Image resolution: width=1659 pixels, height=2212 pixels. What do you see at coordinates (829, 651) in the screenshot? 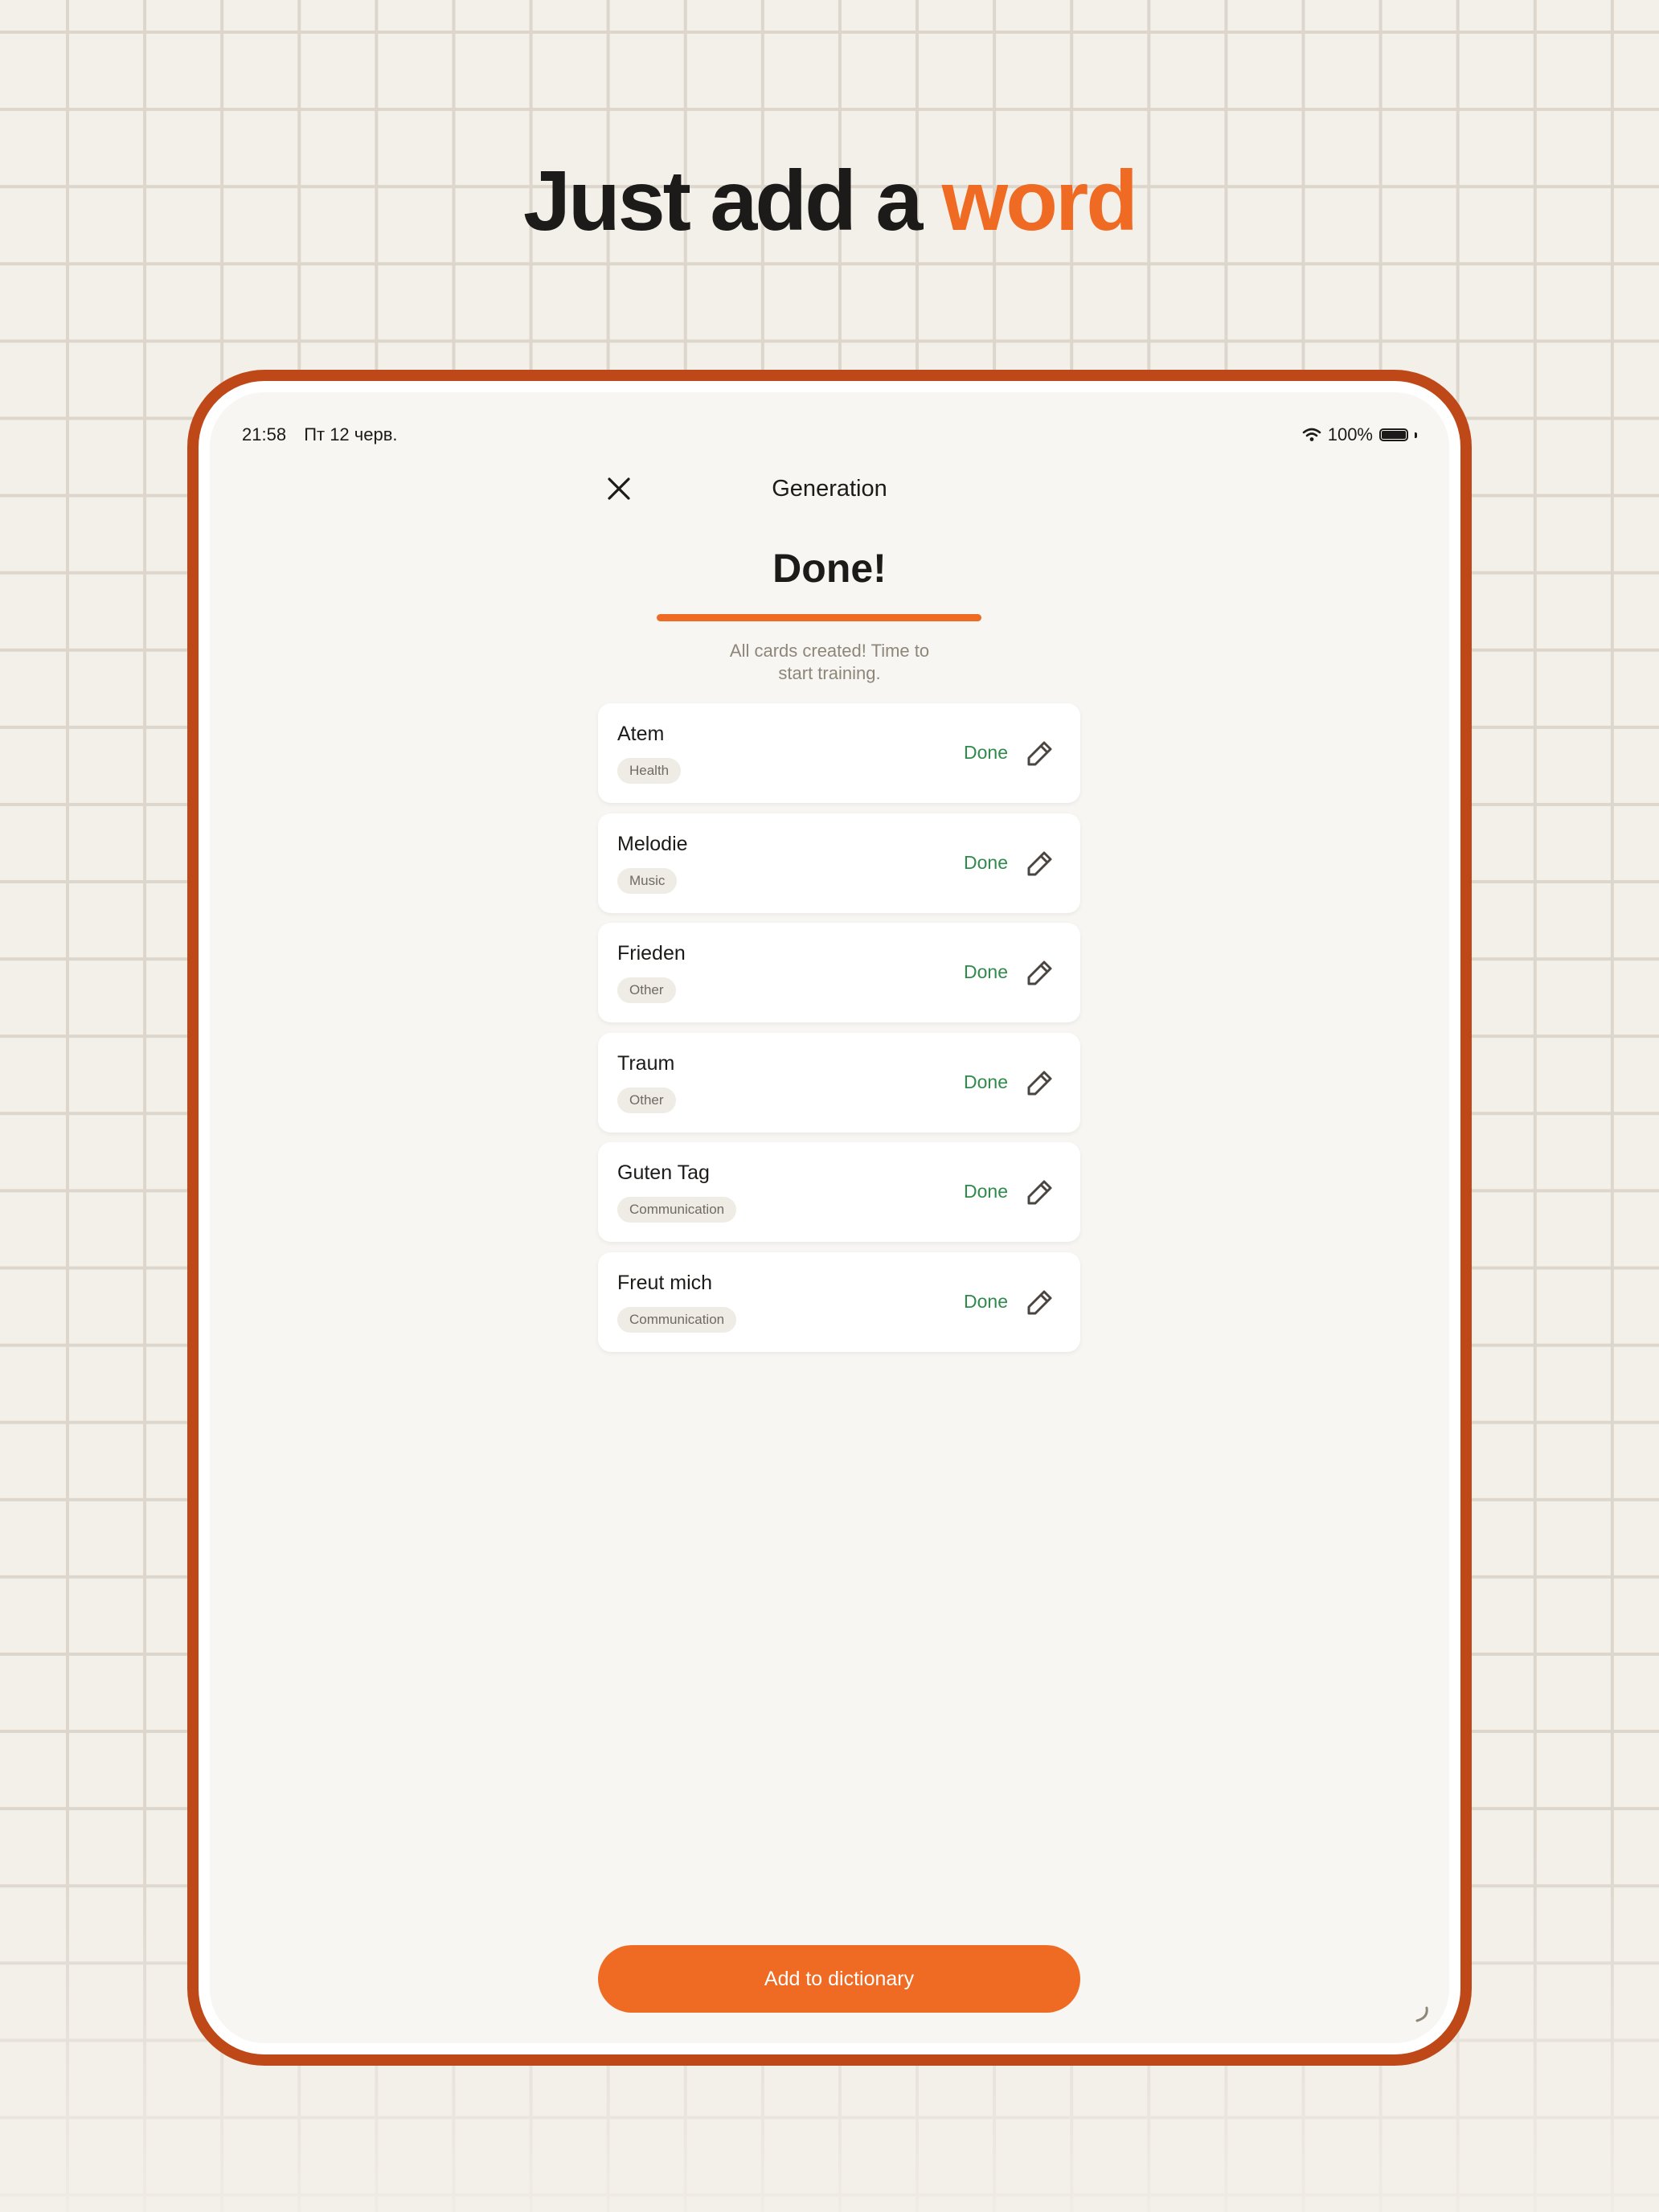
I see `subtitle-line-1: All cards created! Time to` at bounding box center [829, 651].